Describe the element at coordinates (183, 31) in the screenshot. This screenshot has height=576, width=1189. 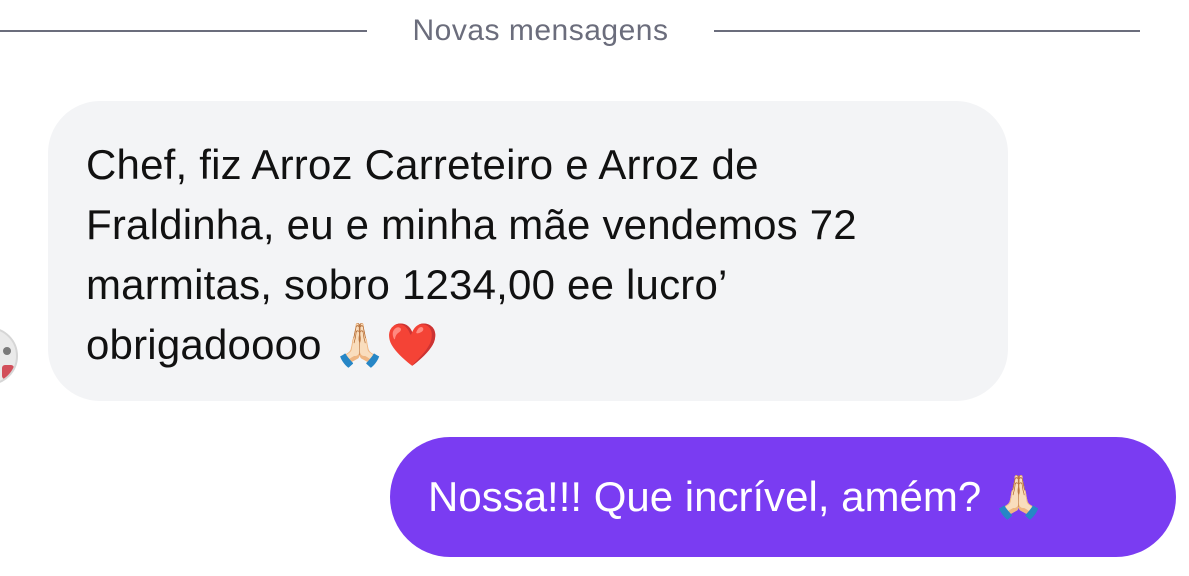
I see `divider-line-left` at that location.